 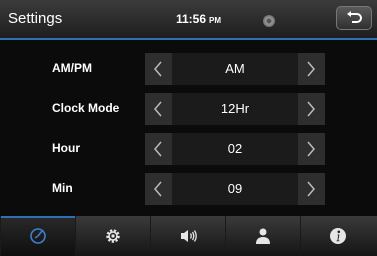 I want to click on ampm-value: AM, so click(x=235, y=69).